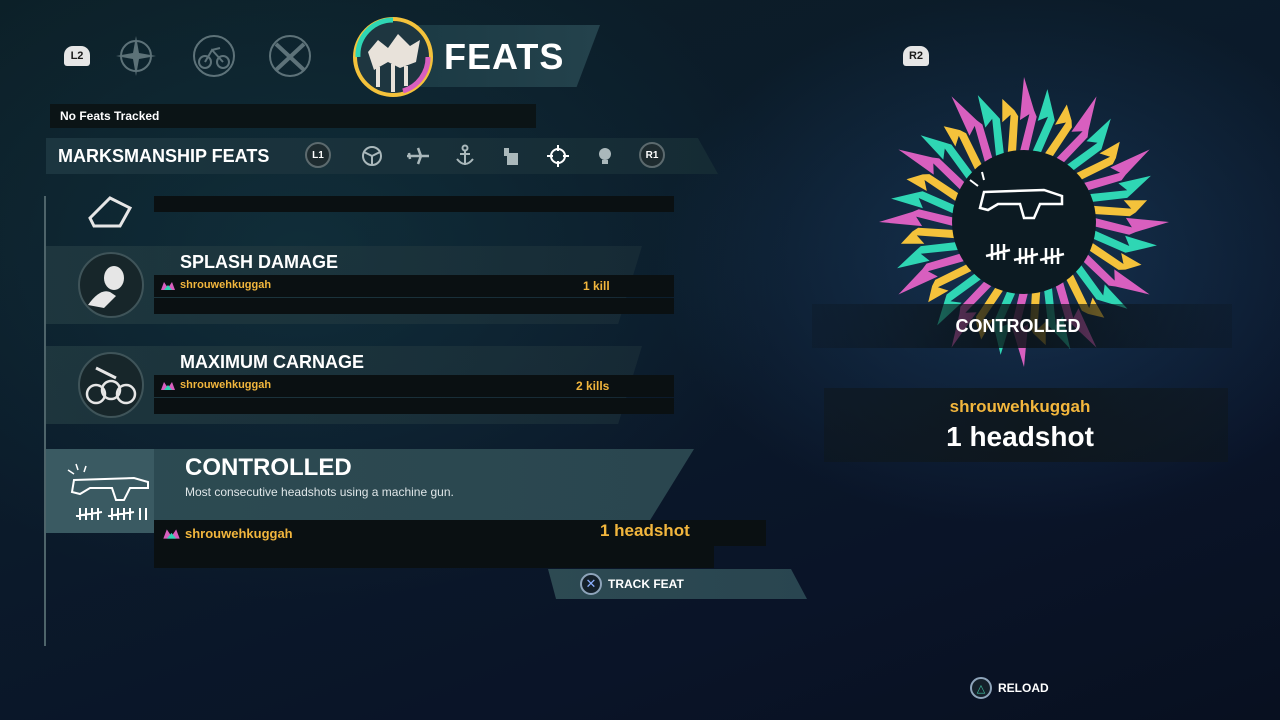  I want to click on compass-icon, so click(136, 56).